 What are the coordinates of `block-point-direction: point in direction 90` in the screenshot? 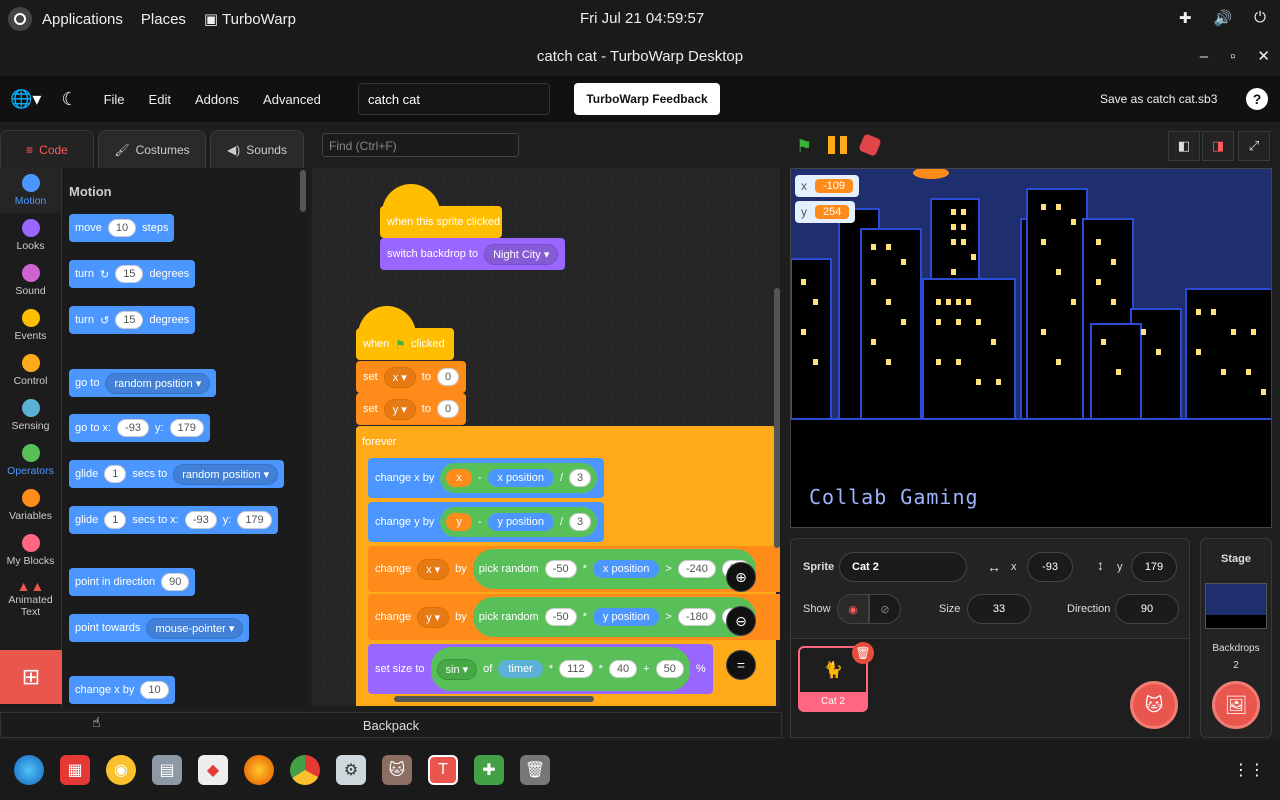 It's located at (132, 582).